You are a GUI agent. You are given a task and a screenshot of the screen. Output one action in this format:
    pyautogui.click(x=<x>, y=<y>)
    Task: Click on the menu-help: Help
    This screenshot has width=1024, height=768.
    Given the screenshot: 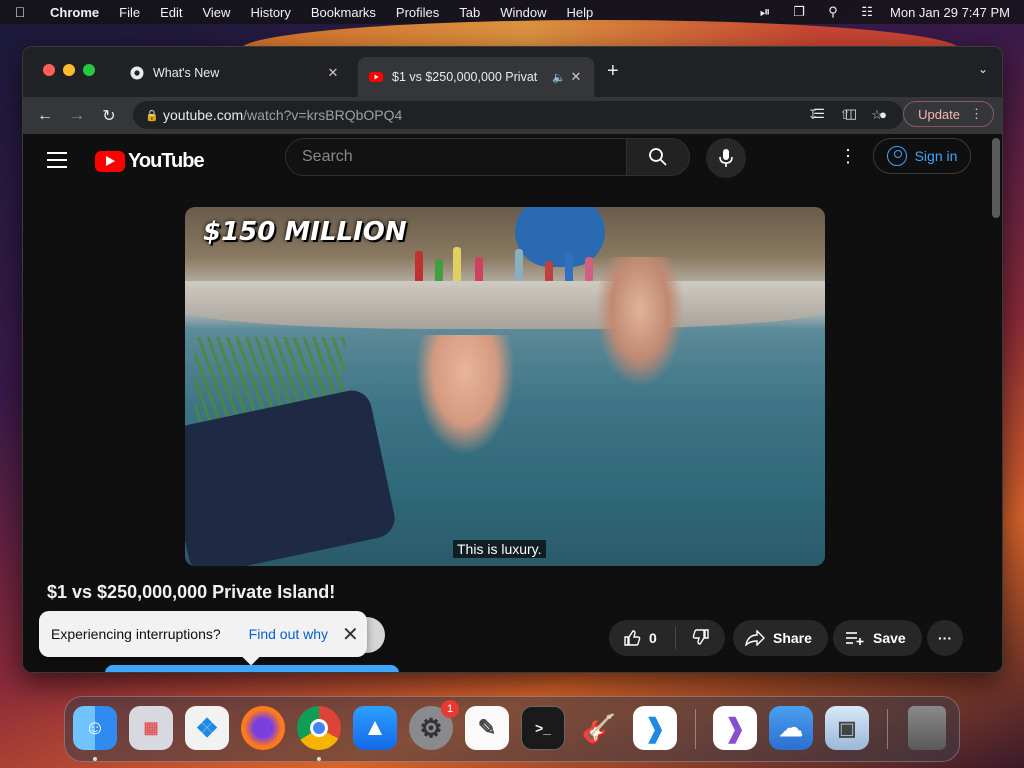 What is the action you would take?
    pyautogui.click(x=580, y=12)
    